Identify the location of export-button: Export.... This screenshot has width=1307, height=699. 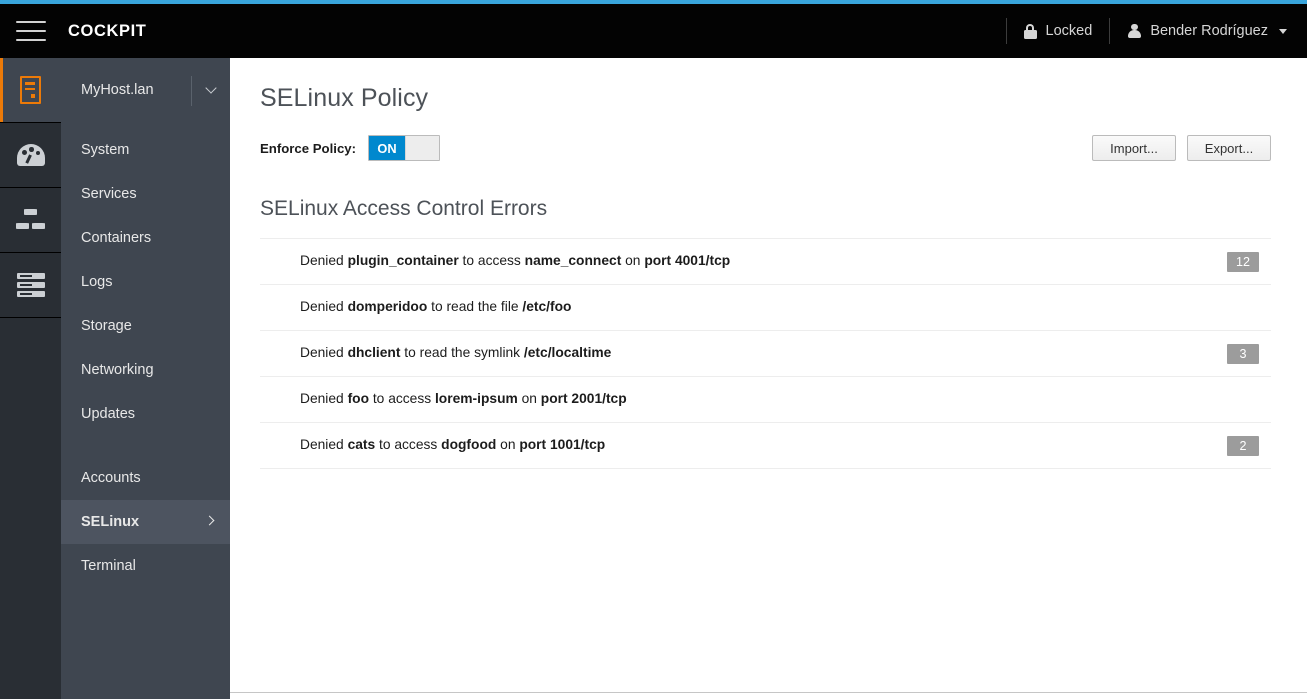
(1229, 148).